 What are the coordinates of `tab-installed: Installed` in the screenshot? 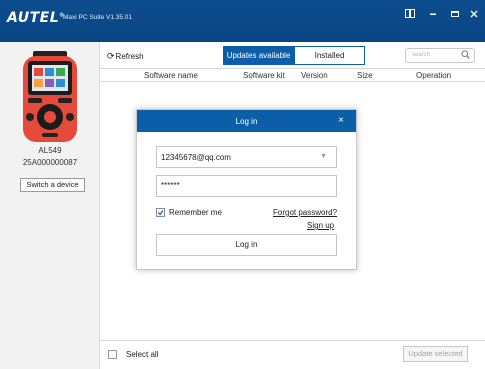 It's located at (329, 55).